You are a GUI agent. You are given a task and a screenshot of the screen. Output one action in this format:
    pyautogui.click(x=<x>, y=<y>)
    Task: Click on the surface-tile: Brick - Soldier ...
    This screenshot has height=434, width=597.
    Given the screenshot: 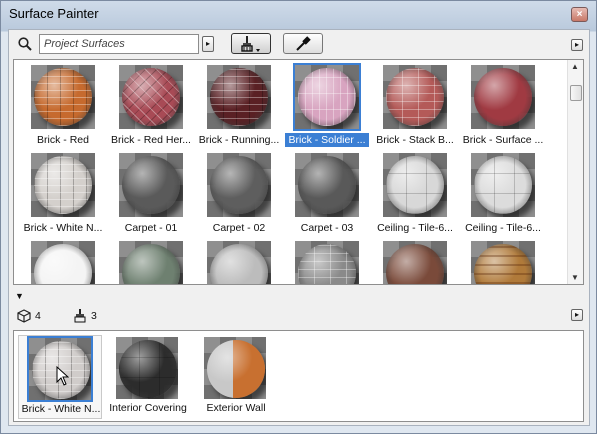 What is the action you would take?
    pyautogui.click(x=327, y=107)
    